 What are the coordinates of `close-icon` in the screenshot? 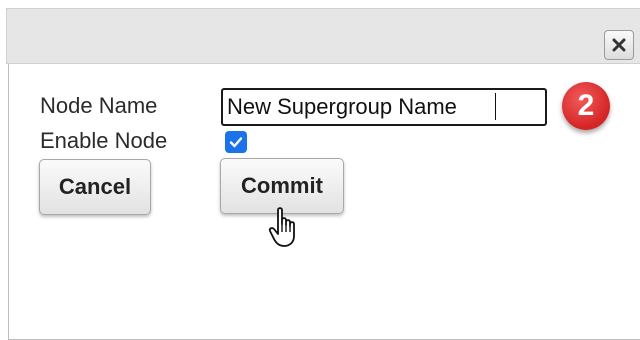 It's located at (619, 45).